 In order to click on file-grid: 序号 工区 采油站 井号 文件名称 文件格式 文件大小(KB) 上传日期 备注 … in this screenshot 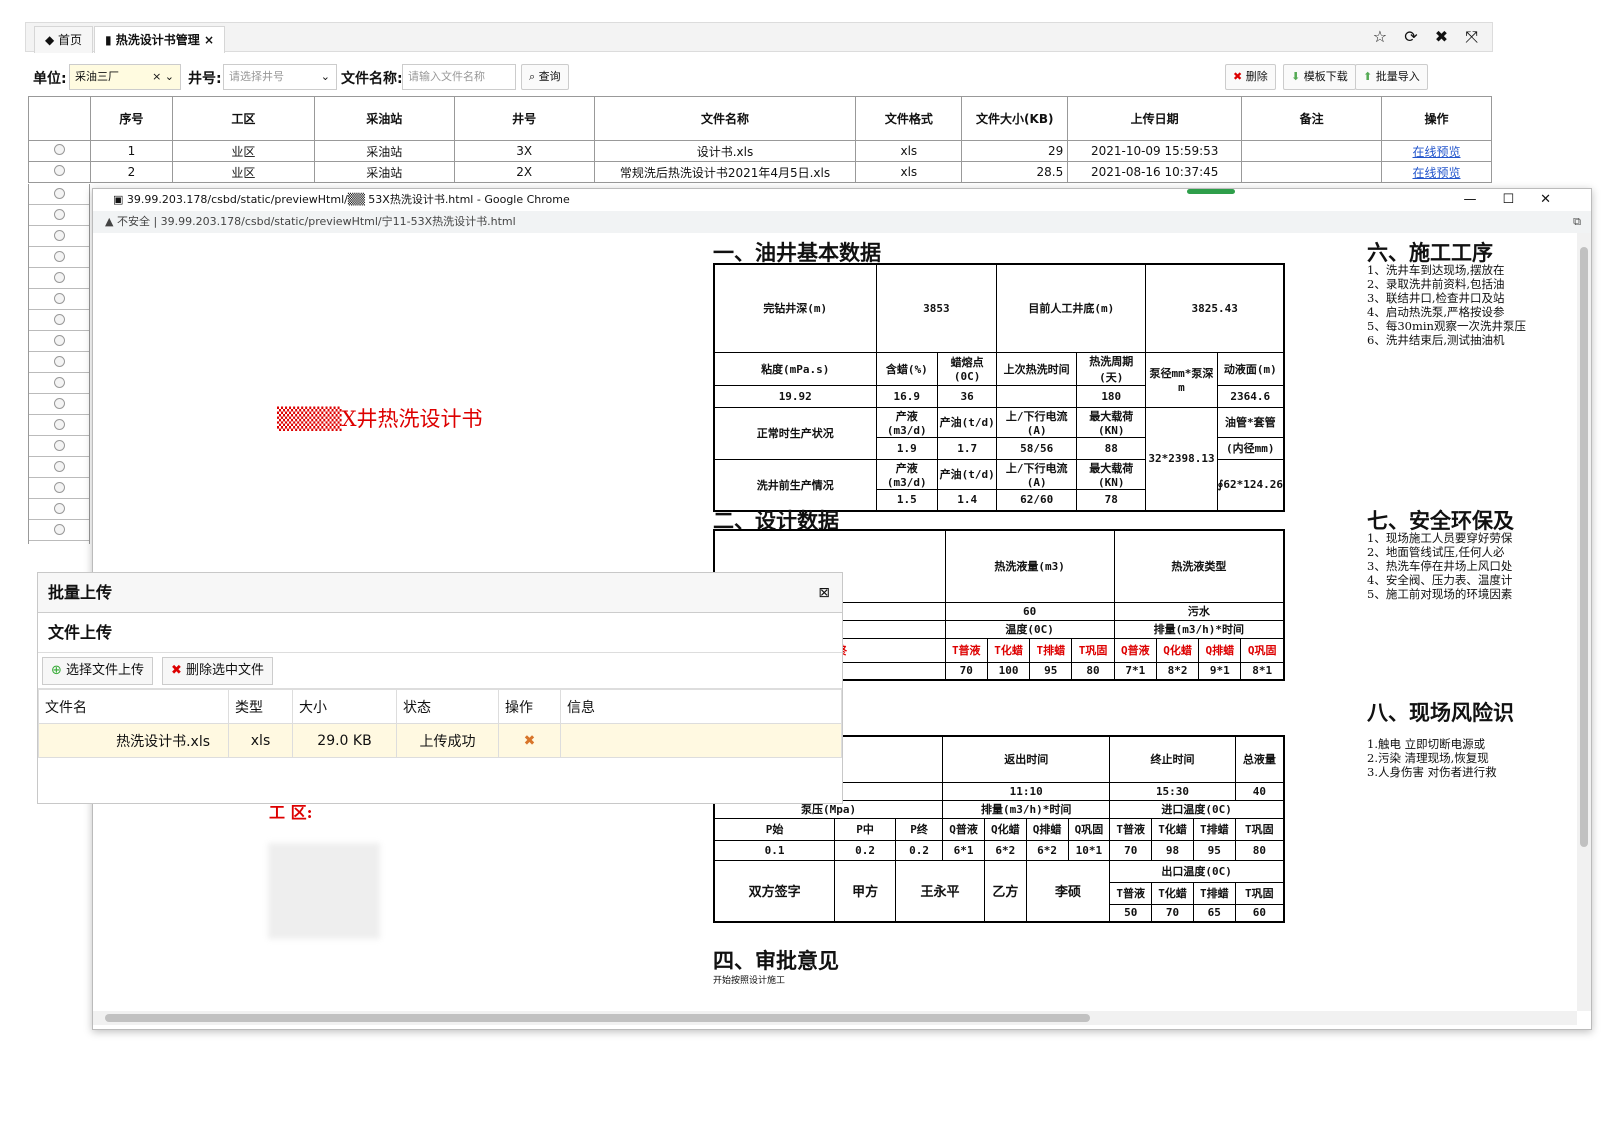, I will do `click(760, 139)`.